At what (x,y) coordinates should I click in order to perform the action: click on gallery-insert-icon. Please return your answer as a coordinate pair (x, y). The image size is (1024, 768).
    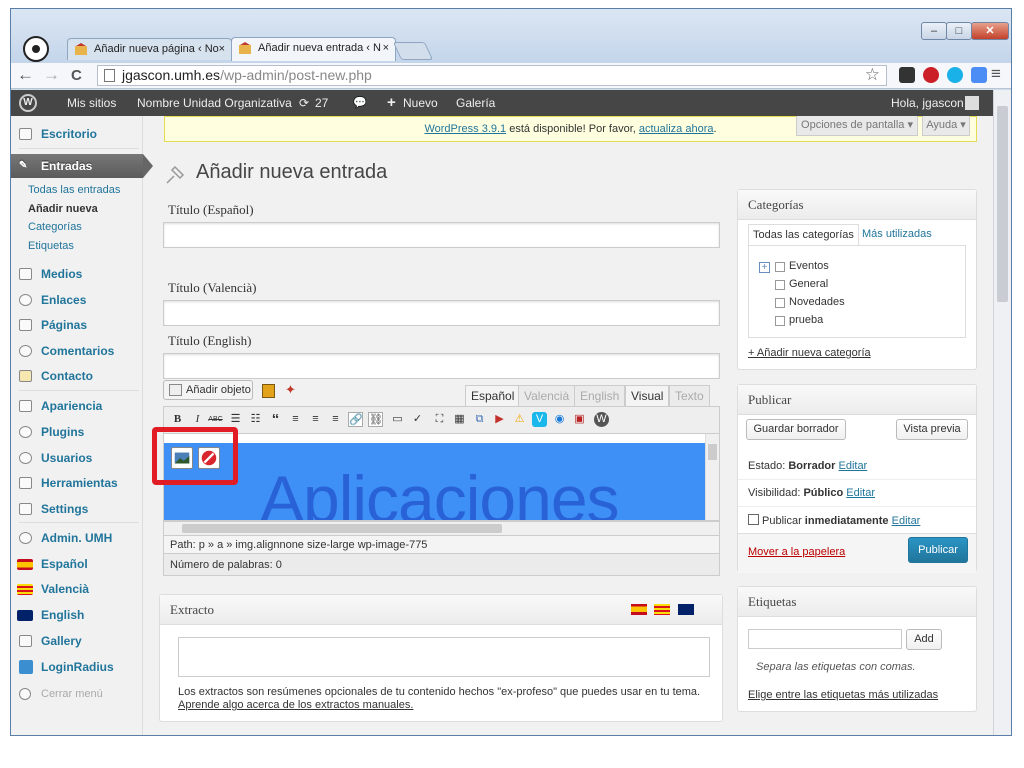
    Looking at the image, I should click on (268, 391).